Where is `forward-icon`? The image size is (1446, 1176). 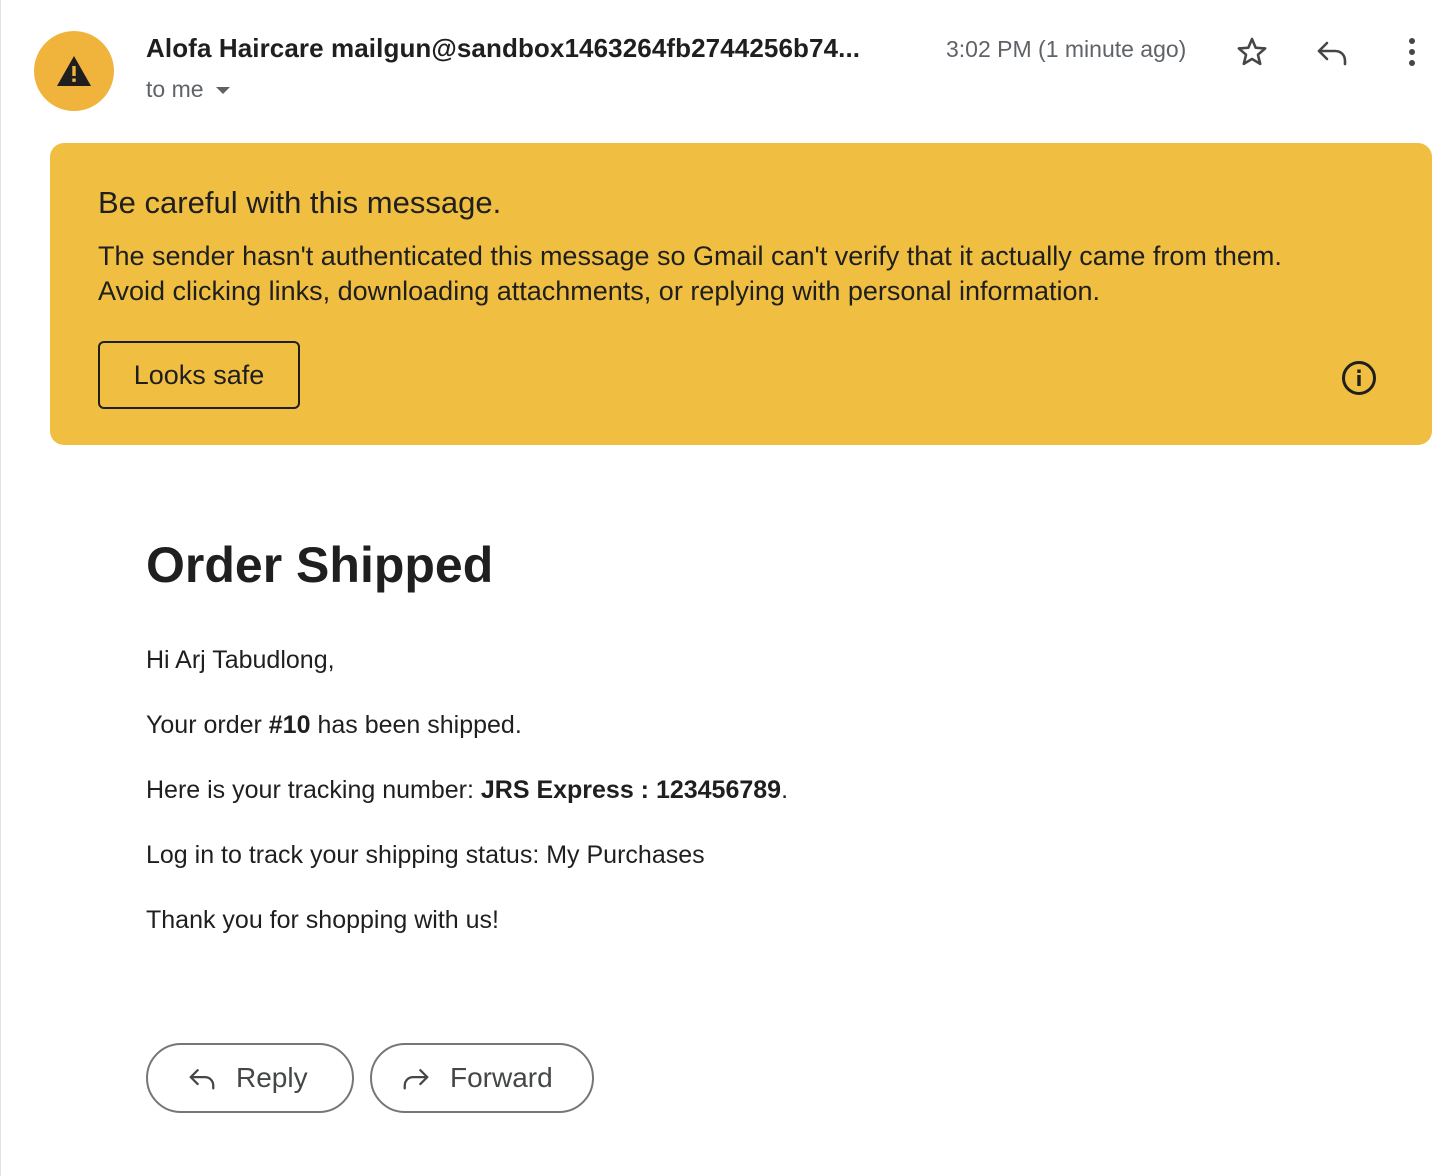
forward-icon is located at coordinates (416, 1079).